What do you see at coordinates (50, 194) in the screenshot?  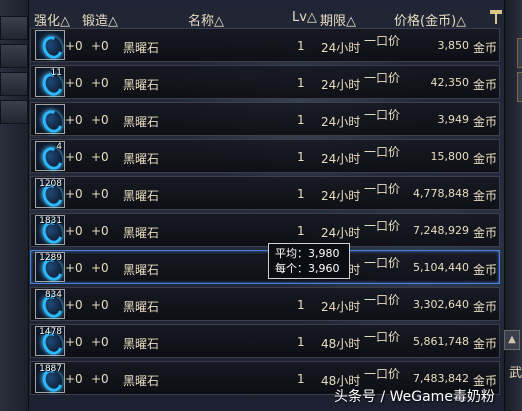 I see `obsidian-item-icon: 1208` at bounding box center [50, 194].